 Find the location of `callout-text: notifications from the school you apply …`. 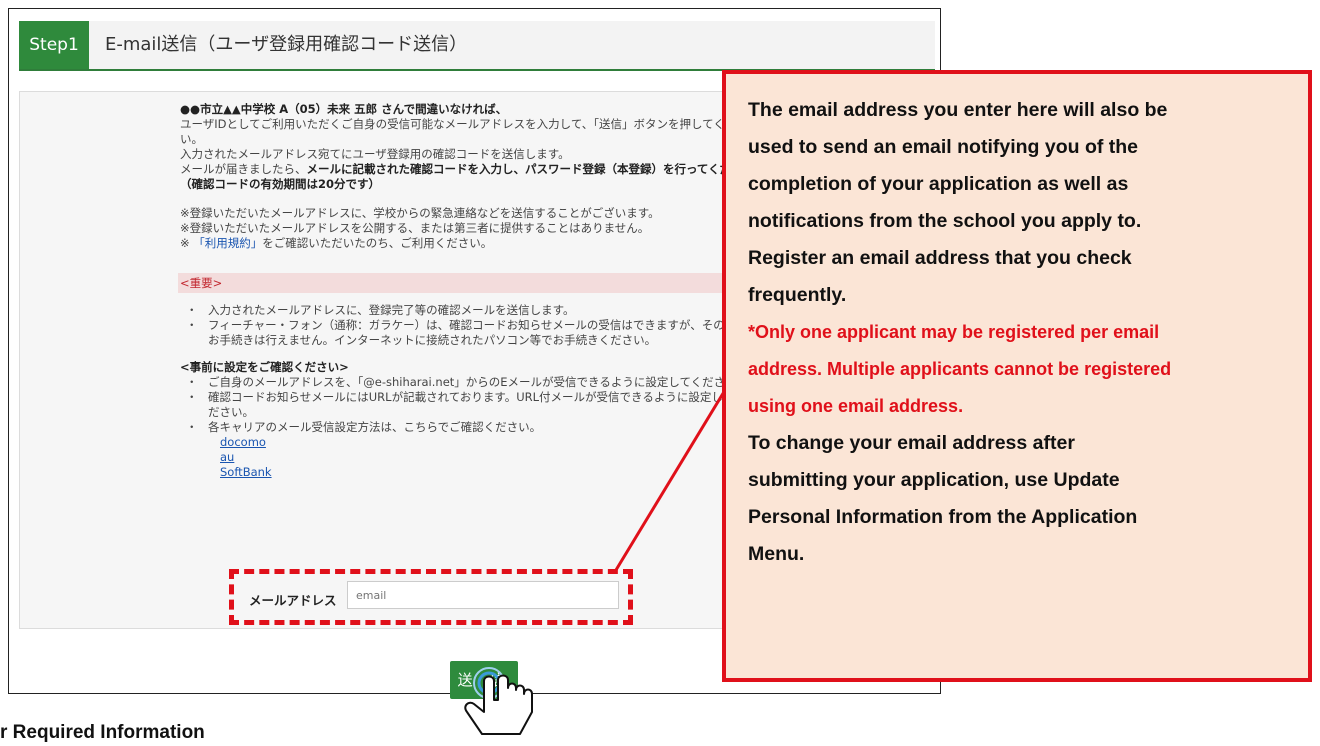

callout-text: notifications from the school you apply … is located at coordinates (945, 221).